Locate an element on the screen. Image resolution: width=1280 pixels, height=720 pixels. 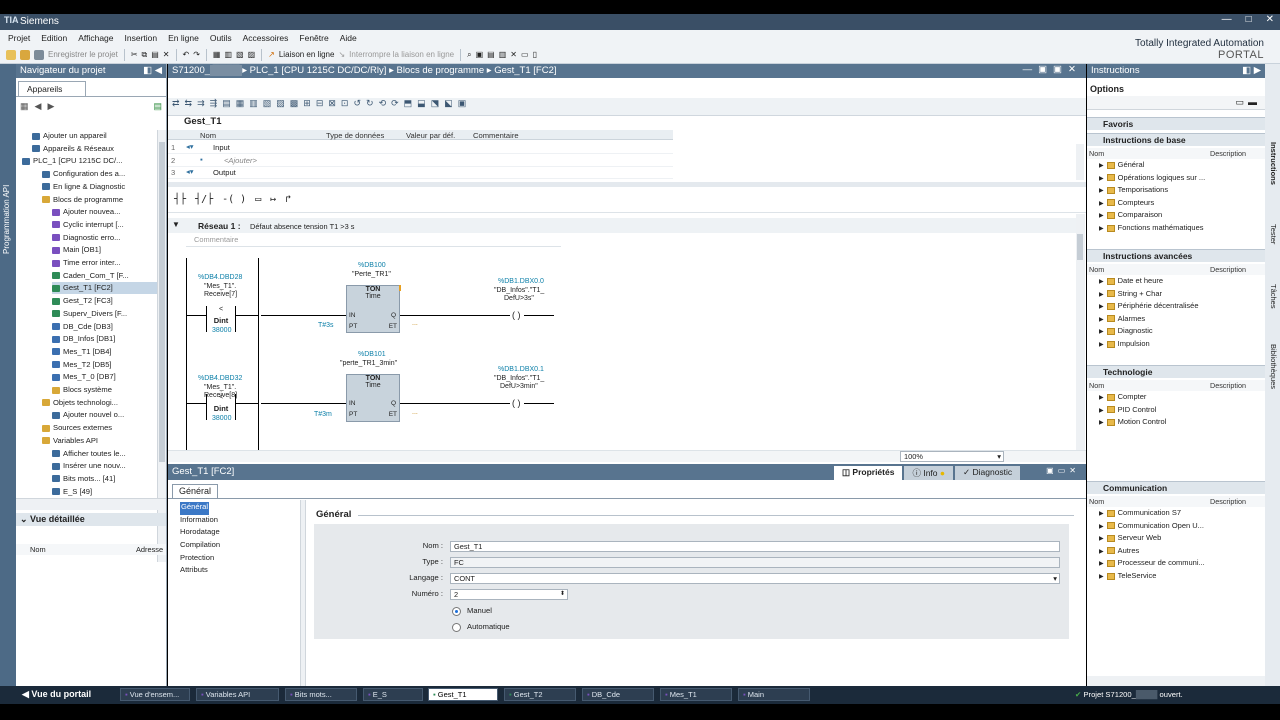
instruction-folder: ▶ Motion Control is located at coordinates (1132, 422).